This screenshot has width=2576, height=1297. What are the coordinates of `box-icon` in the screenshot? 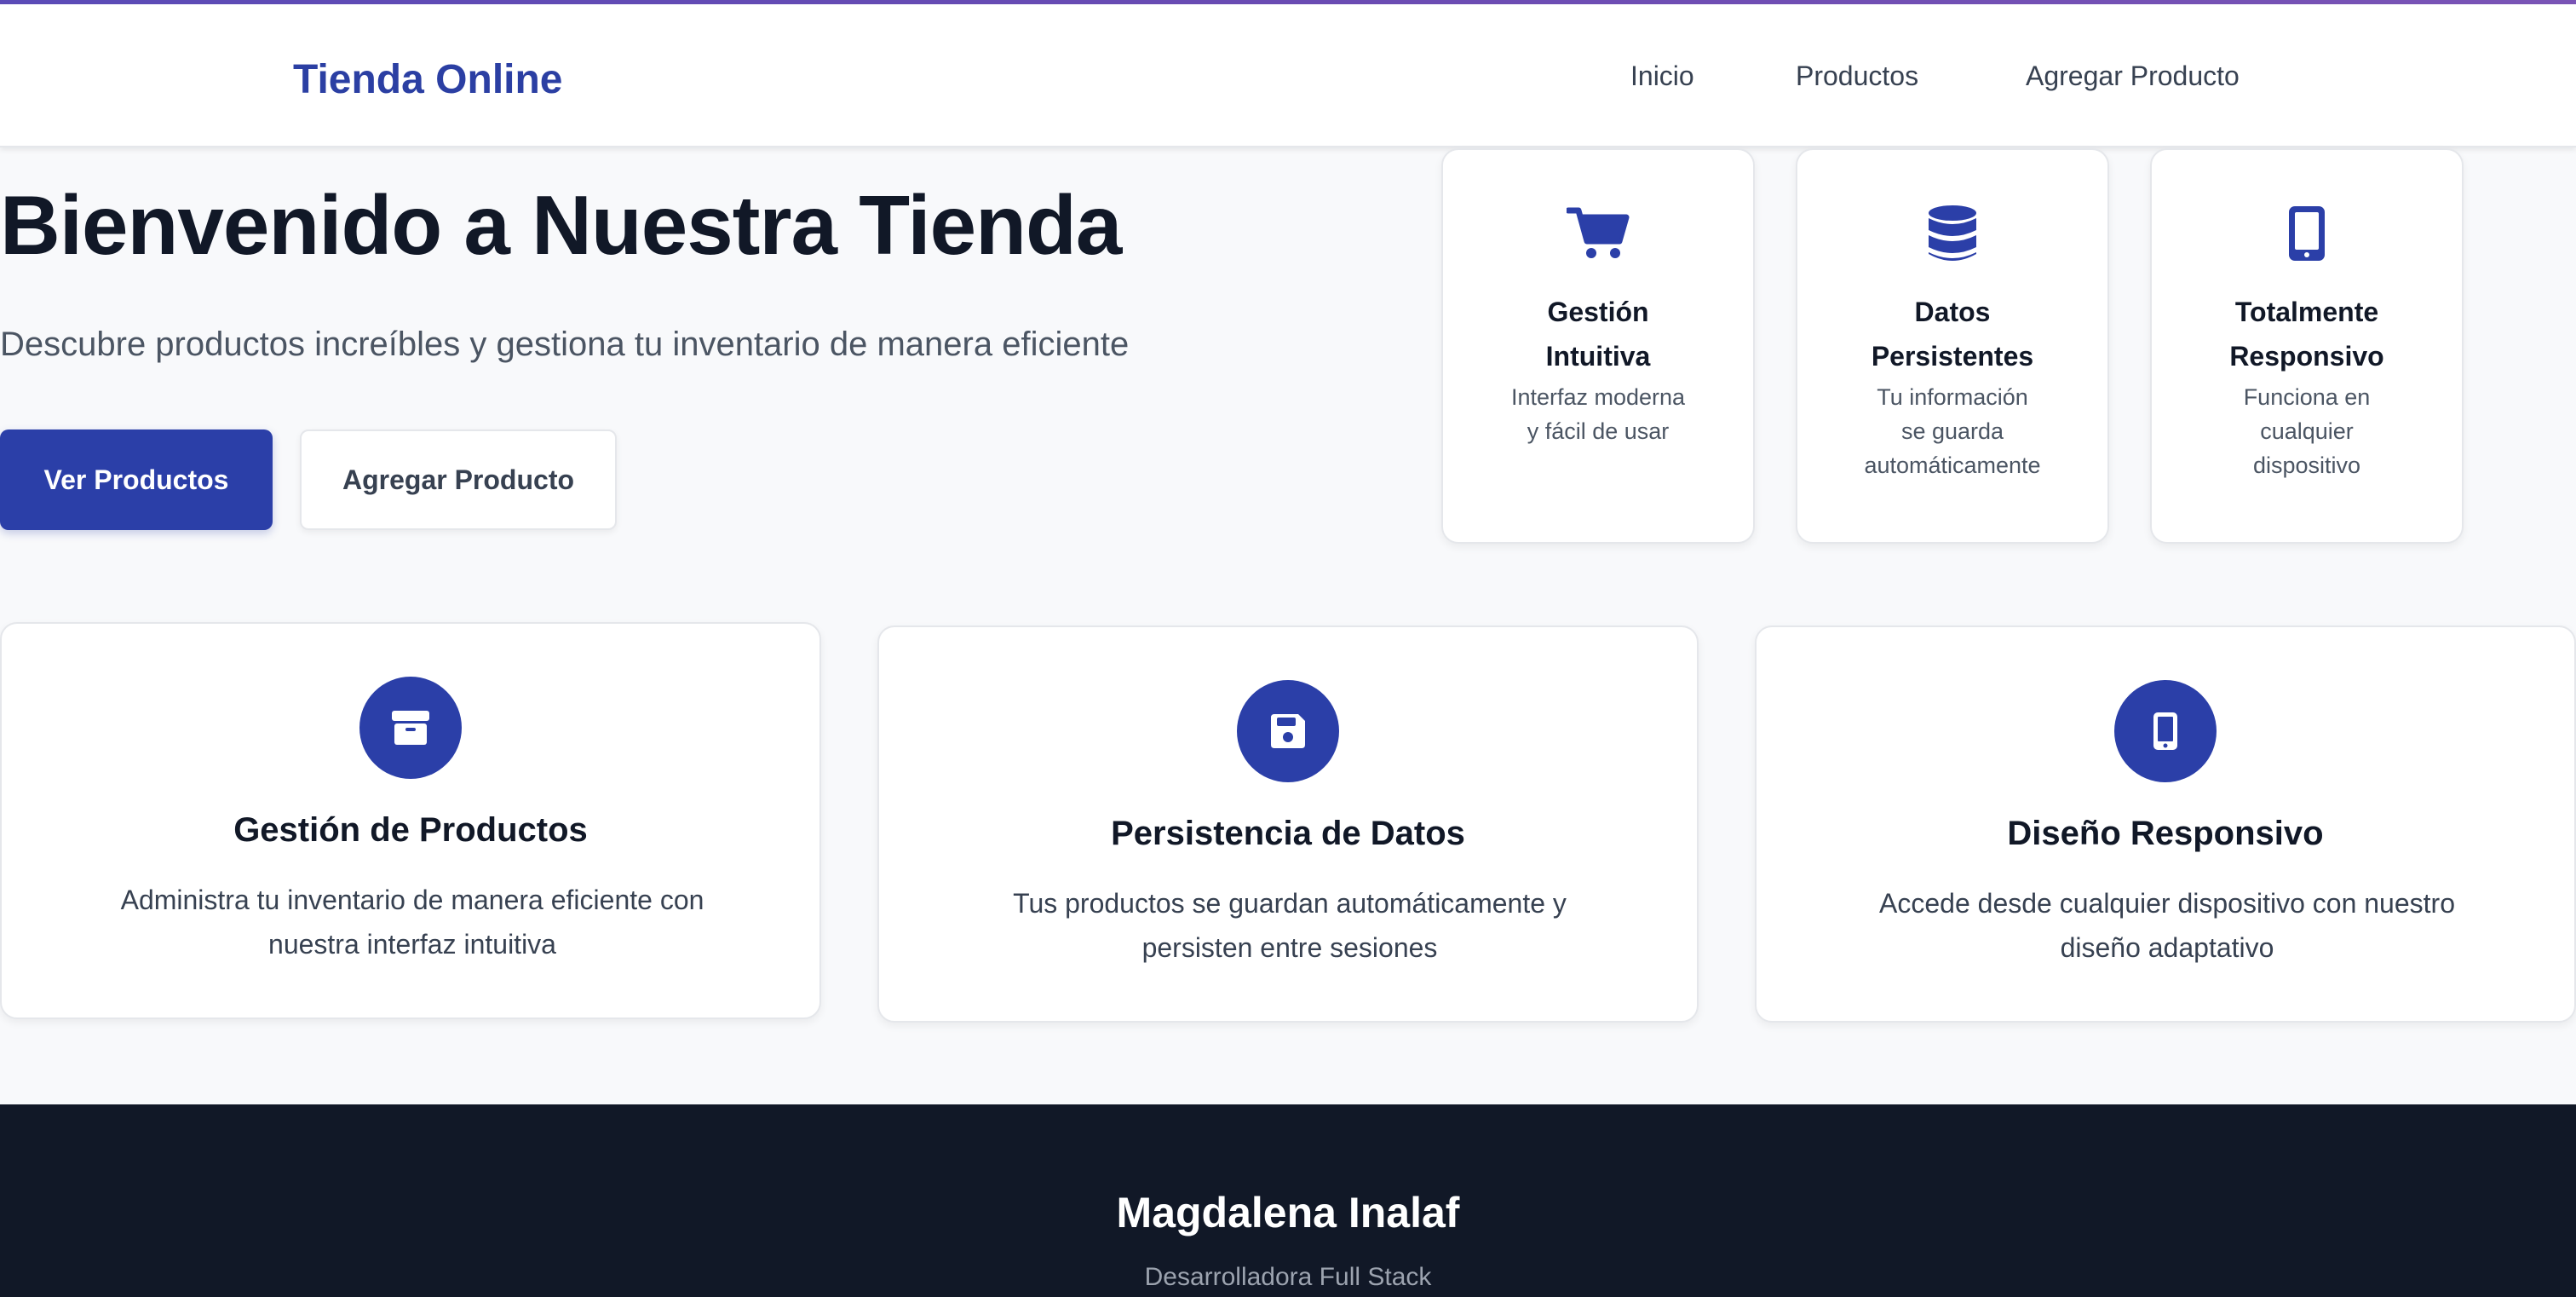 It's located at (411, 728).